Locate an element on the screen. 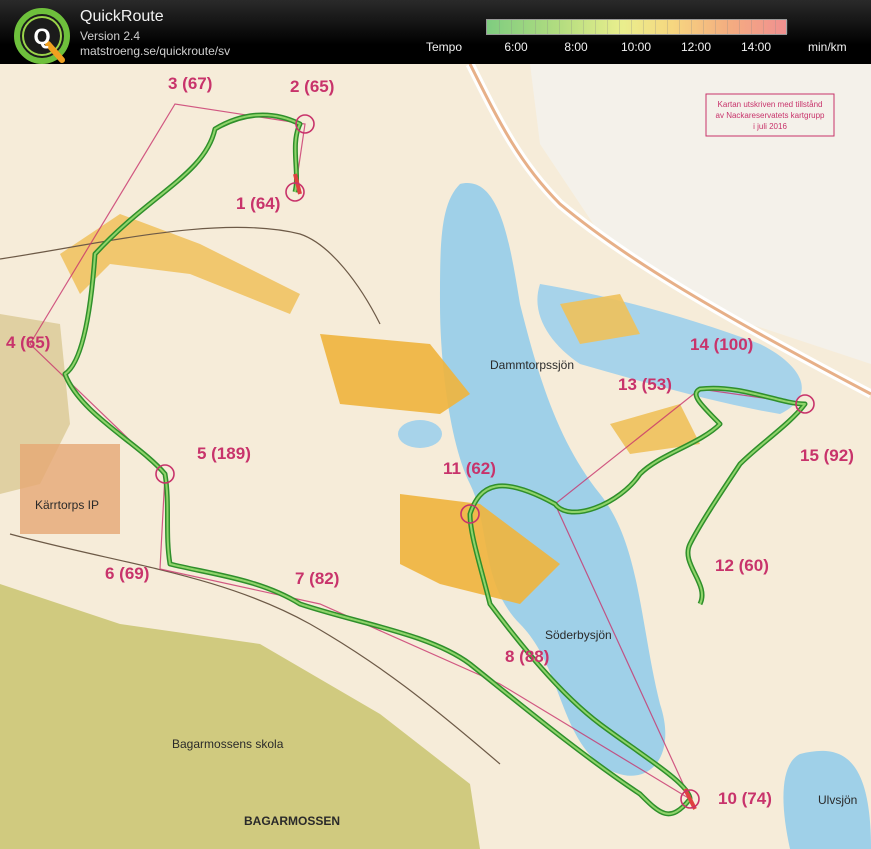 This screenshot has height=849, width=871. control-label-15: 15 (92) is located at coordinates (827, 455).